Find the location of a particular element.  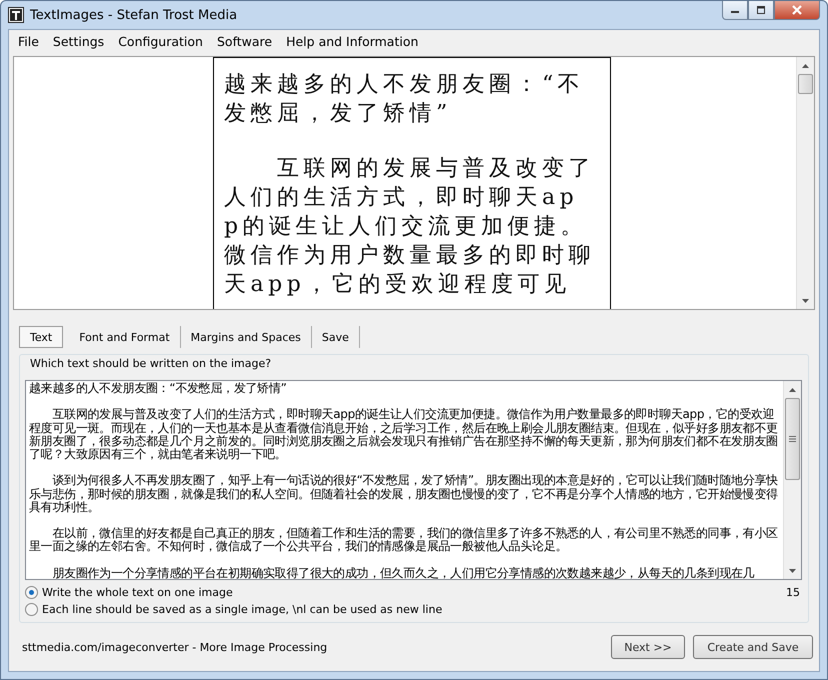

menu-item: File is located at coordinates (28, 41).